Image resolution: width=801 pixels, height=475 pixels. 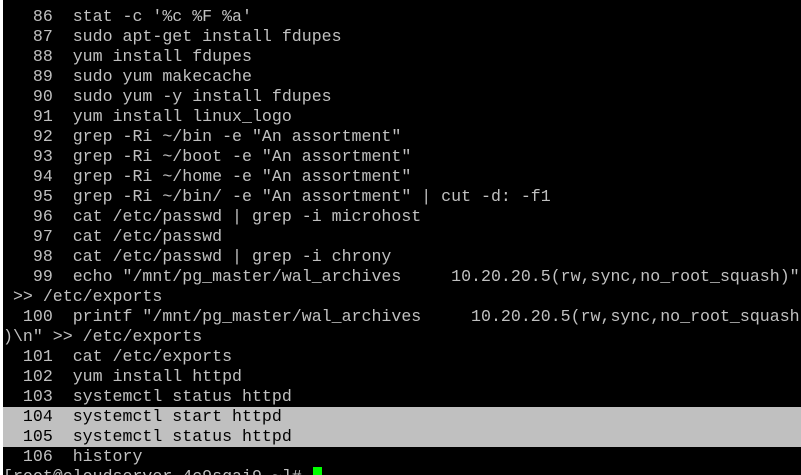 I want to click on history-number: 90, so click(x=28, y=96).